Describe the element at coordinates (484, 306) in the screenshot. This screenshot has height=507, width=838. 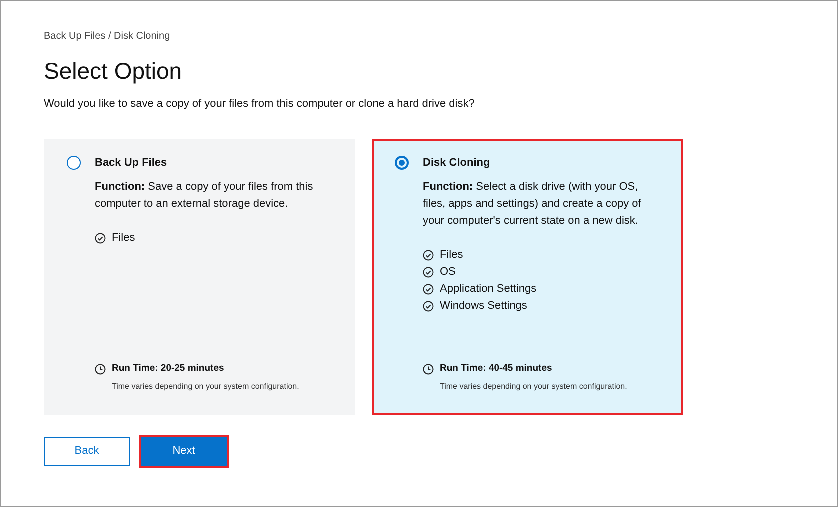
I see `feature-item: Windows Settings` at that location.